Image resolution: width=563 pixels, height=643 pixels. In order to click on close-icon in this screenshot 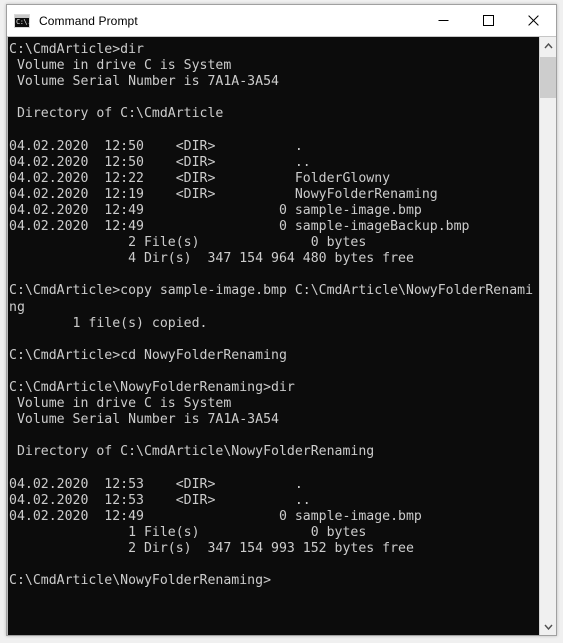, I will do `click(533, 20)`.